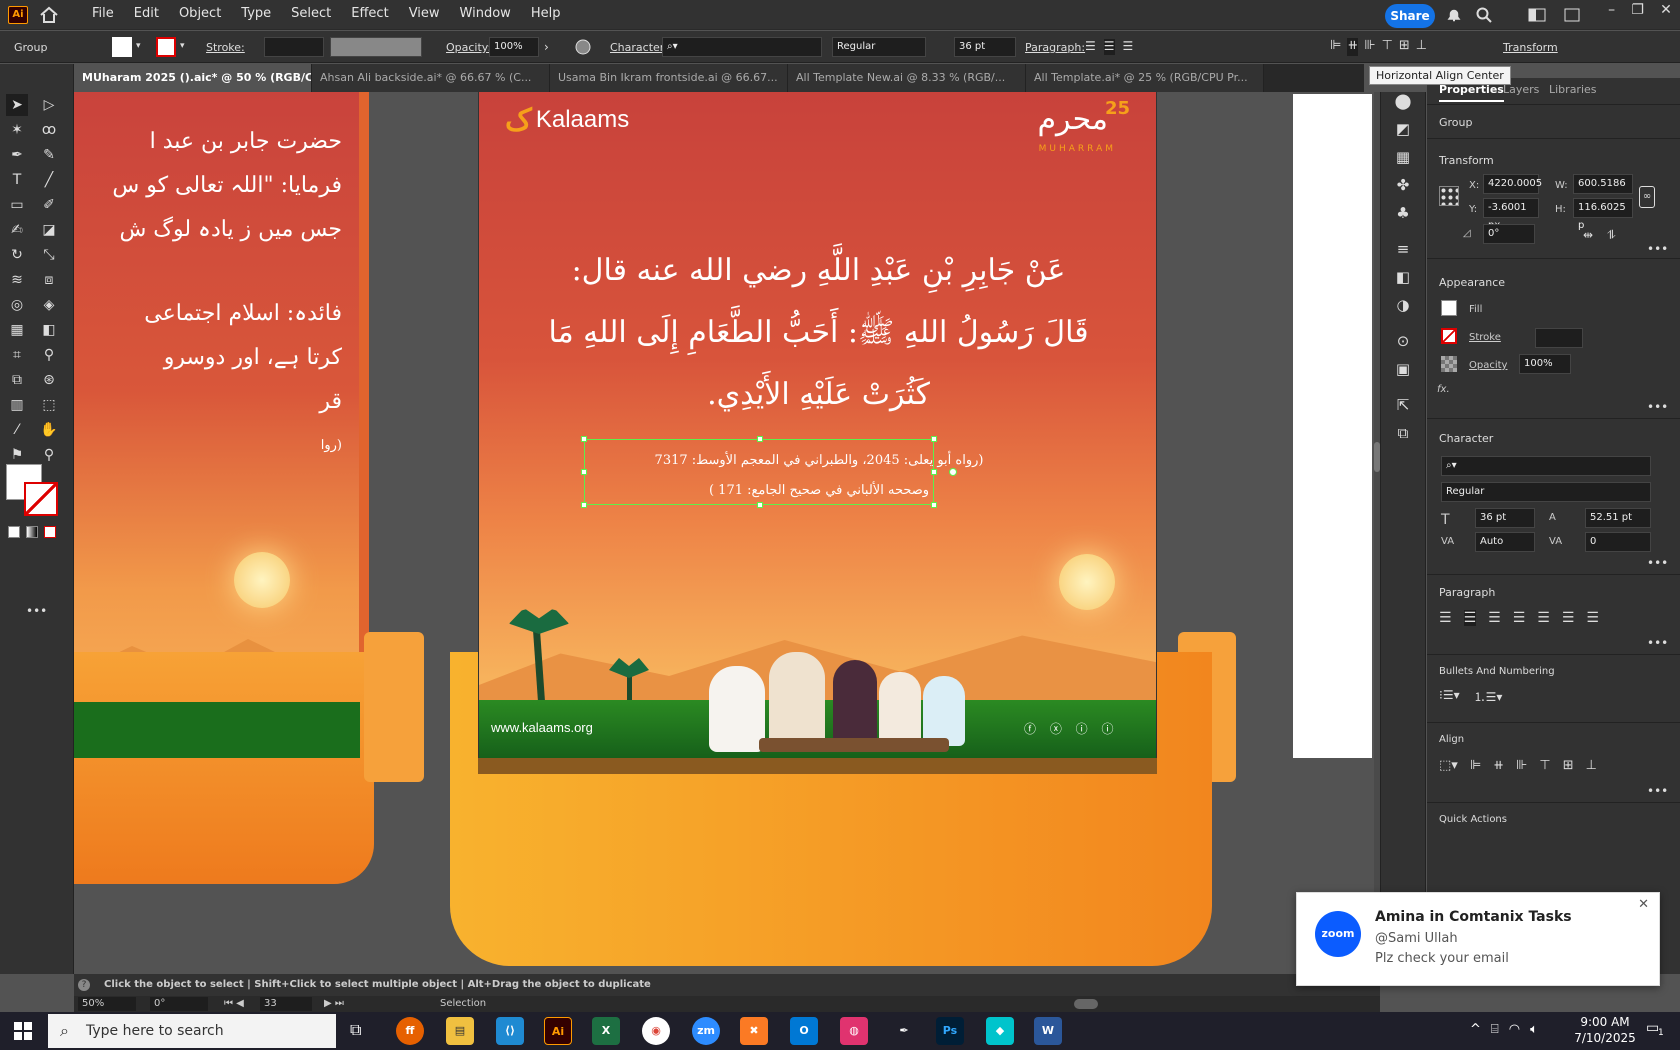 The height and width of the screenshot is (1050, 1680). What do you see at coordinates (583, 47) in the screenshot?
I see `recolor-icon` at bounding box center [583, 47].